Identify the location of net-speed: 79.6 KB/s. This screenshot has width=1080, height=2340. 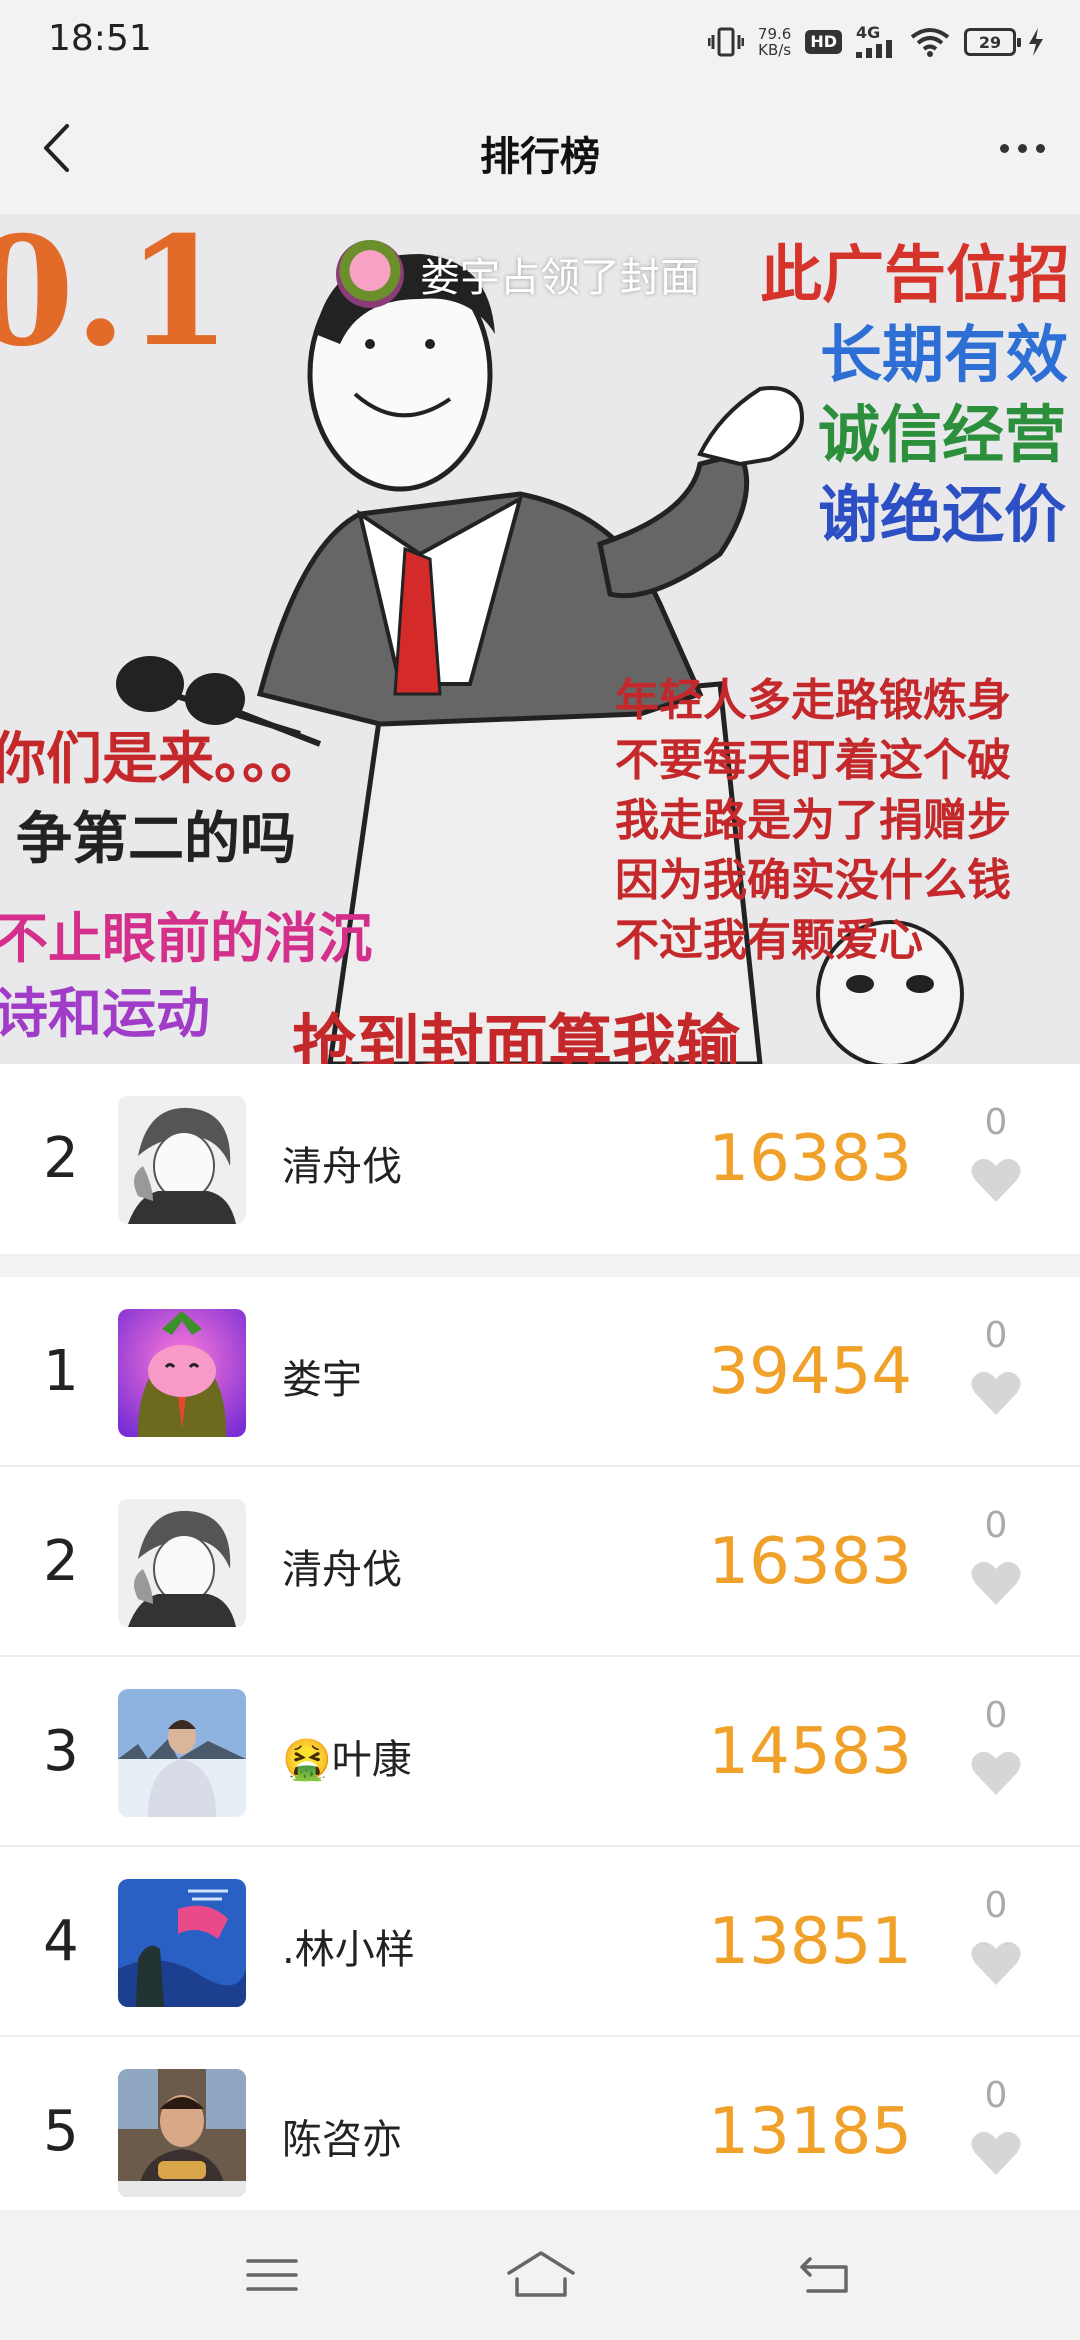
(774, 42).